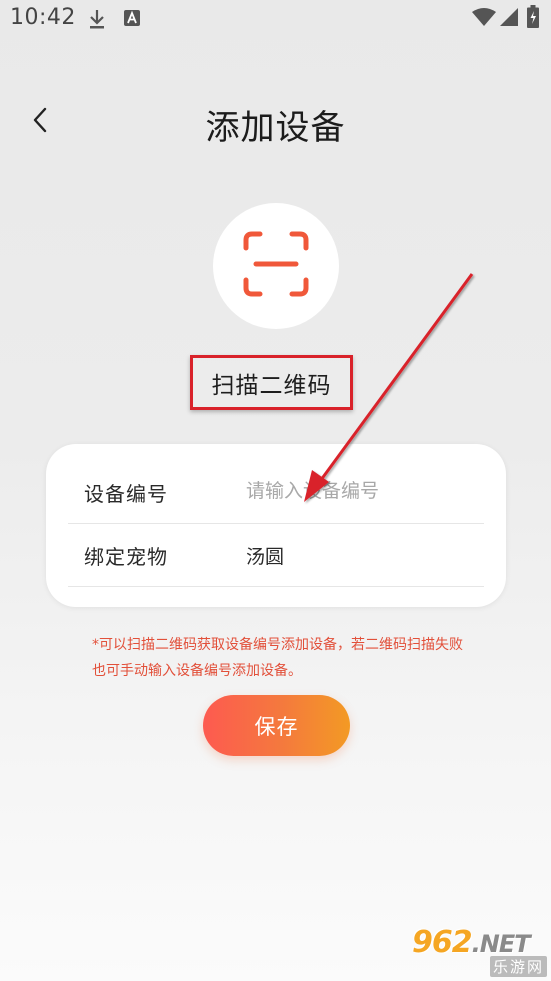  I want to click on save-button: 保存, so click(276, 725).